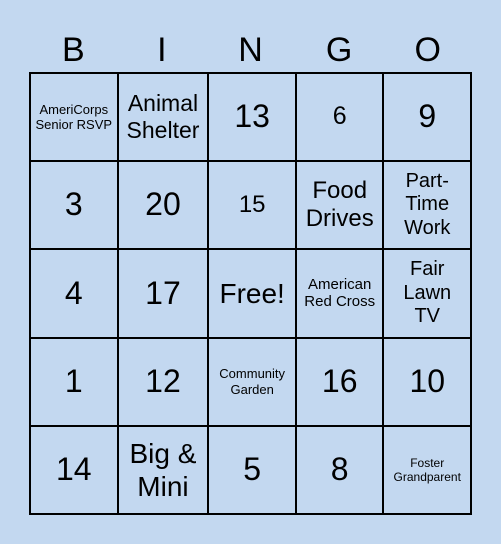  I want to click on bingo-cell: 6, so click(339, 117).